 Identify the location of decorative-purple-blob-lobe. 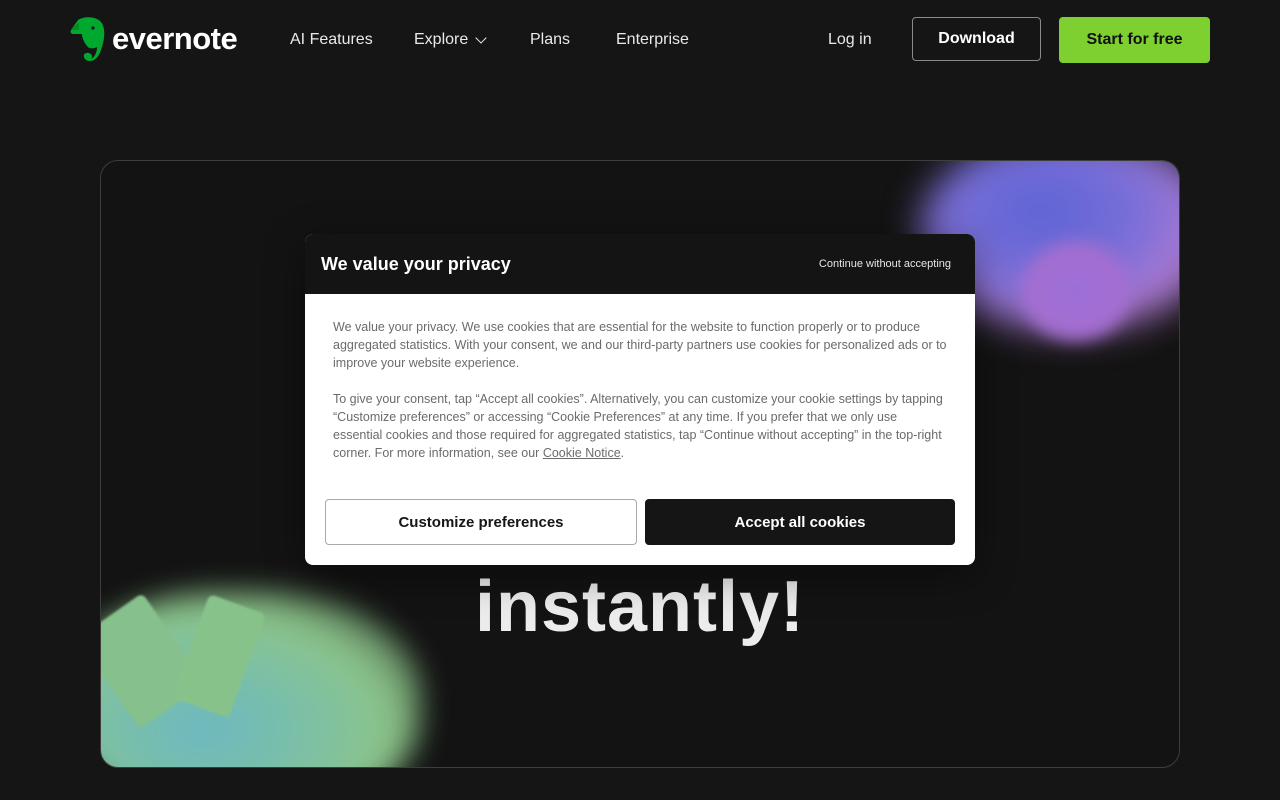
(1076, 291).